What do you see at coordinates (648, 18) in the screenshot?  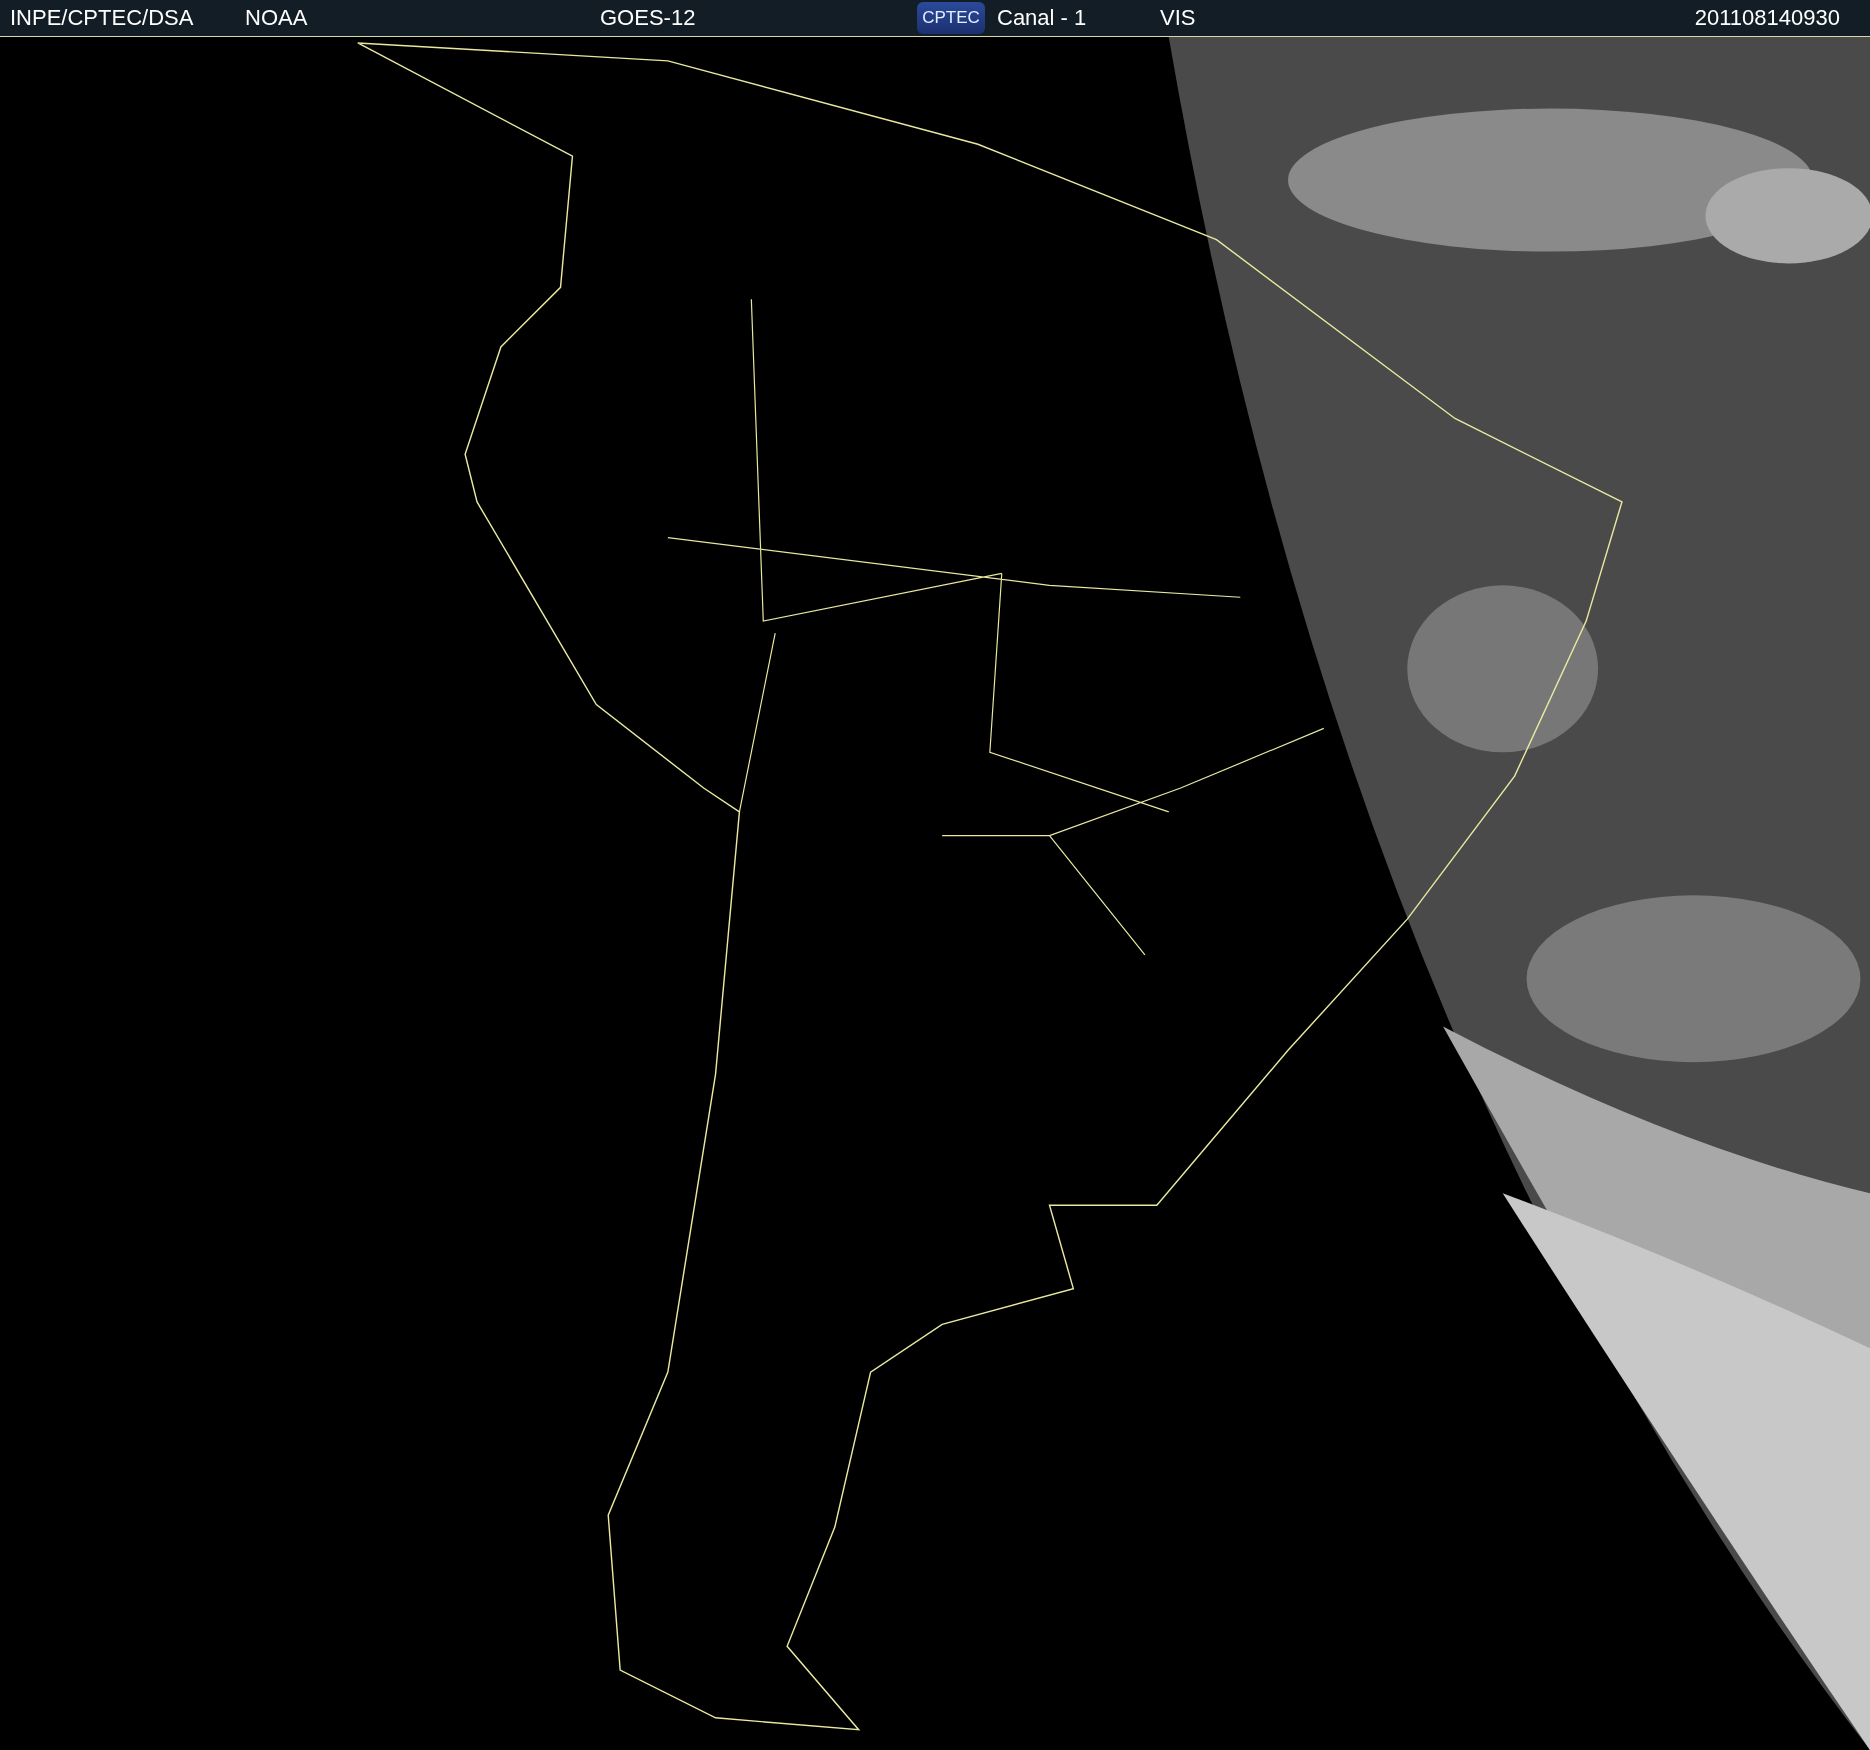 I see `header-label: GOES-12` at bounding box center [648, 18].